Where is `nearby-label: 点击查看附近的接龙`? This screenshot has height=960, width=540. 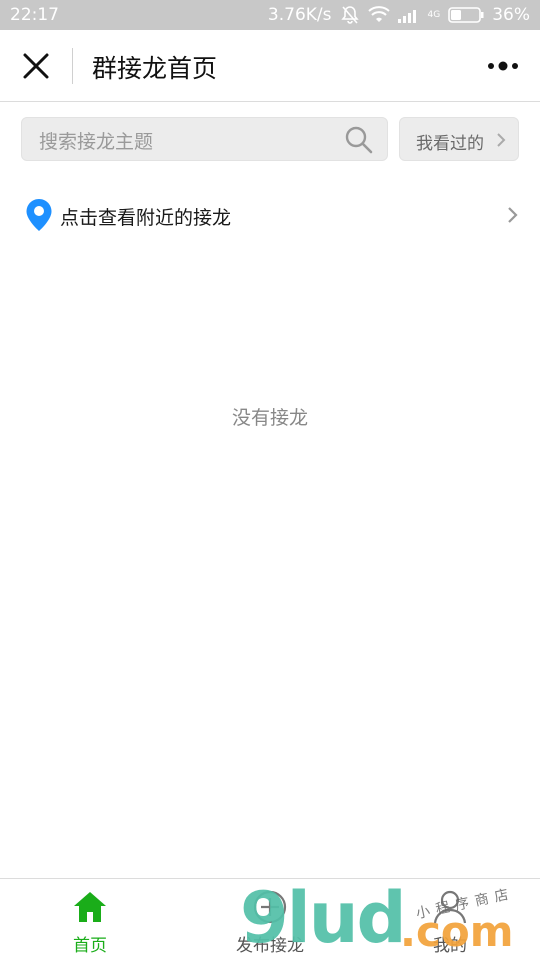 nearby-label: 点击查看附近的接龙 is located at coordinates (146, 218).